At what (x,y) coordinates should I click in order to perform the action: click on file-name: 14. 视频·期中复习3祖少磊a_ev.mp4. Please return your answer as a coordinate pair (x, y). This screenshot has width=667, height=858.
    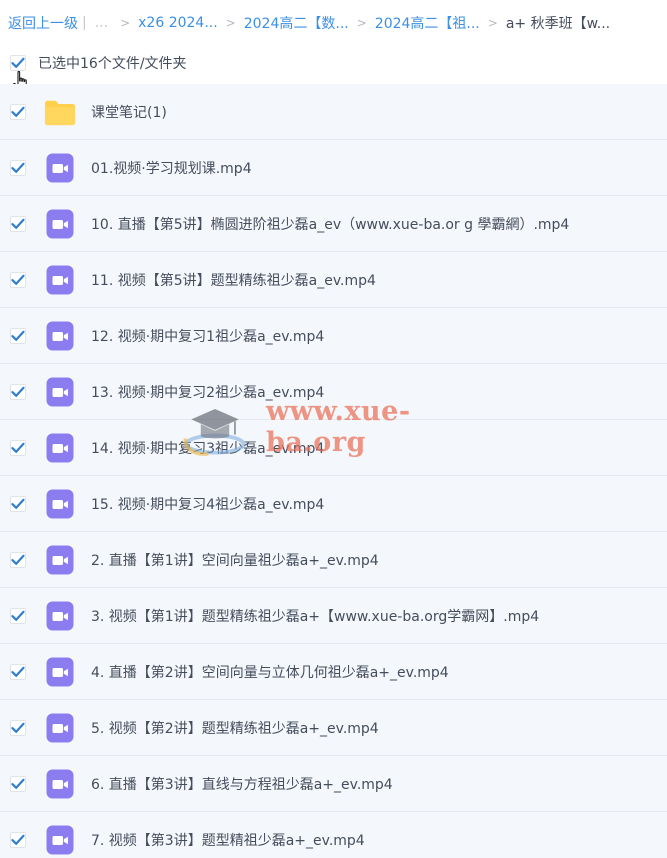
    Looking at the image, I should click on (207, 448).